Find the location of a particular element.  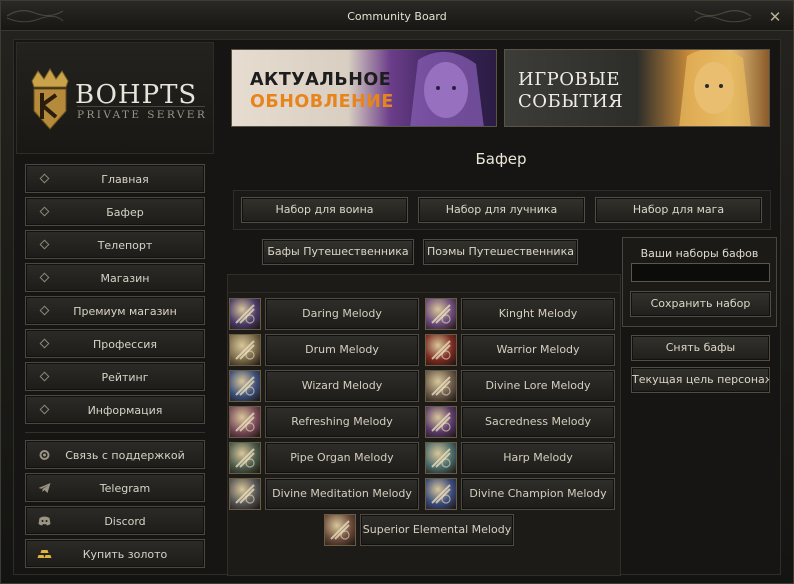

remove-buffs-button: Снять бафы is located at coordinates (700, 348).